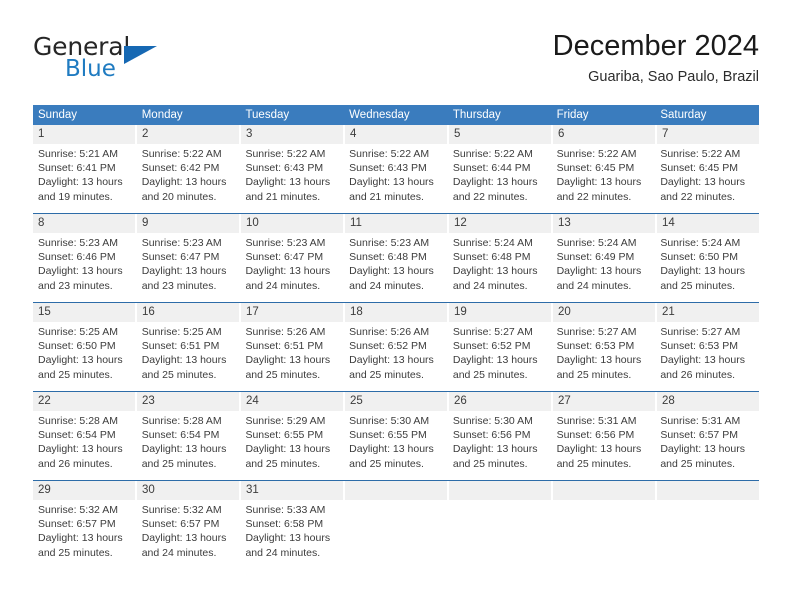 The height and width of the screenshot is (612, 792). I want to click on day-number: 15, so click(85, 312).